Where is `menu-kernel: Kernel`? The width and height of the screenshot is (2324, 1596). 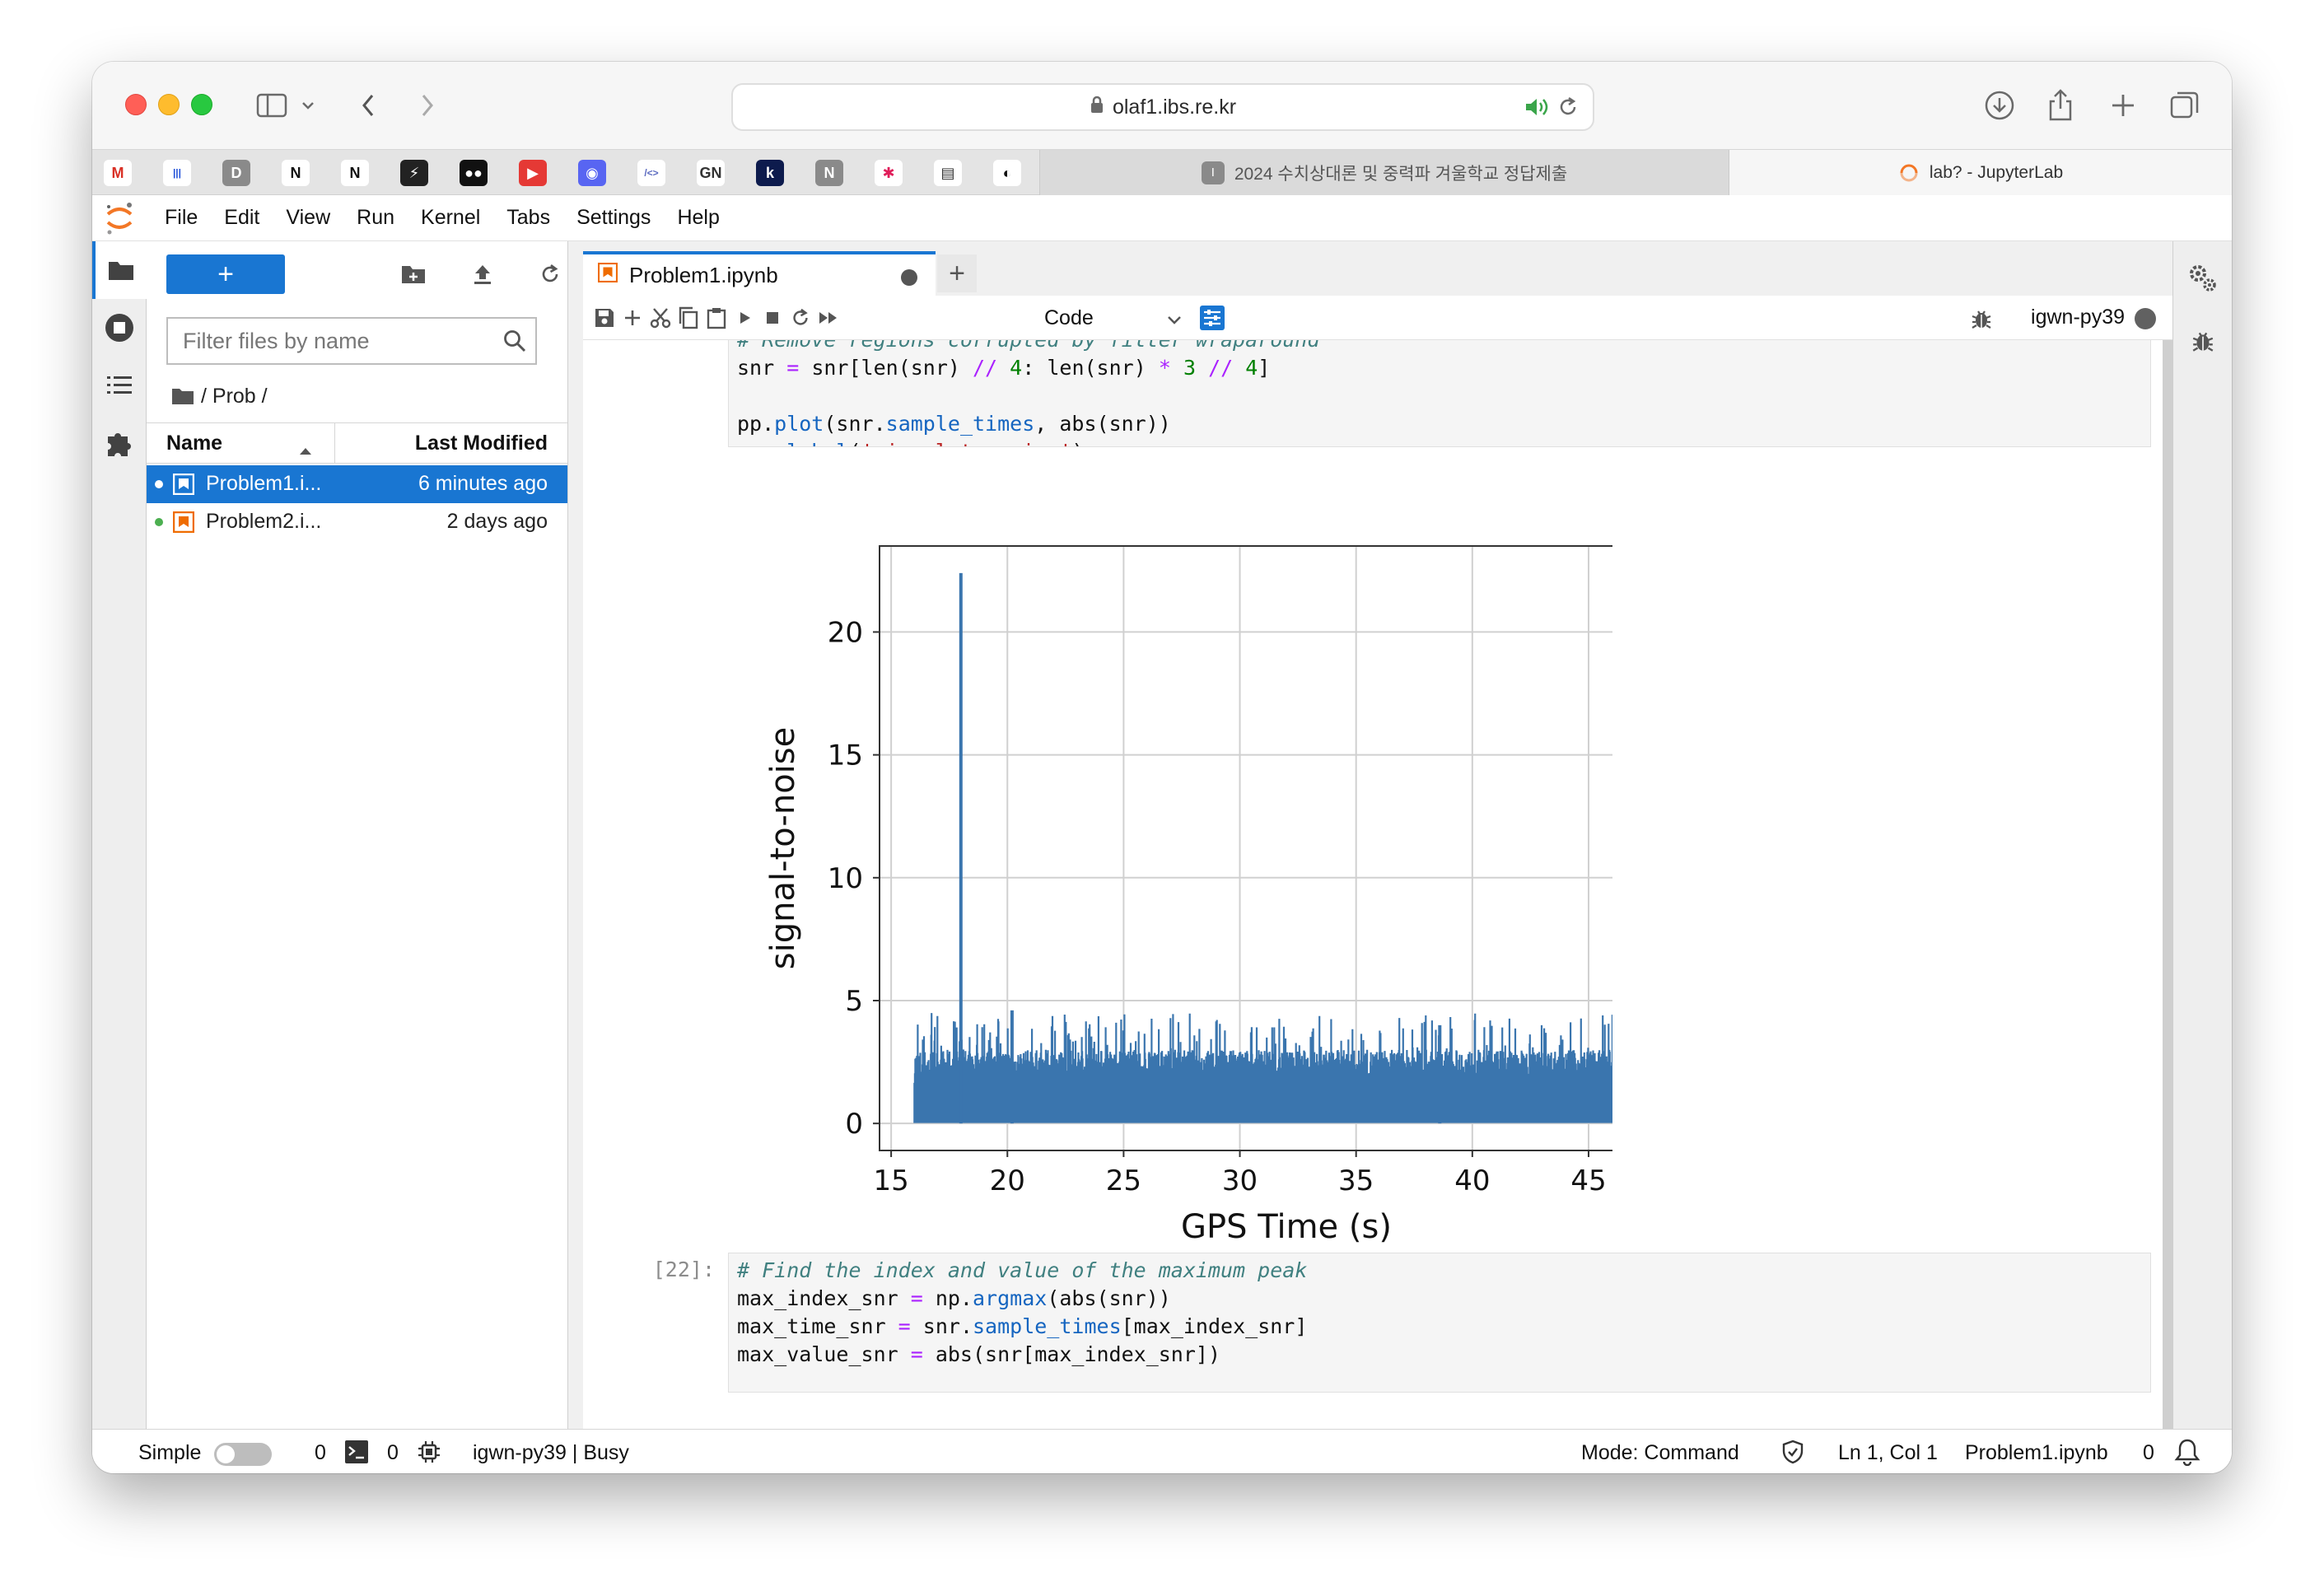 menu-kernel: Kernel is located at coordinates (450, 218).